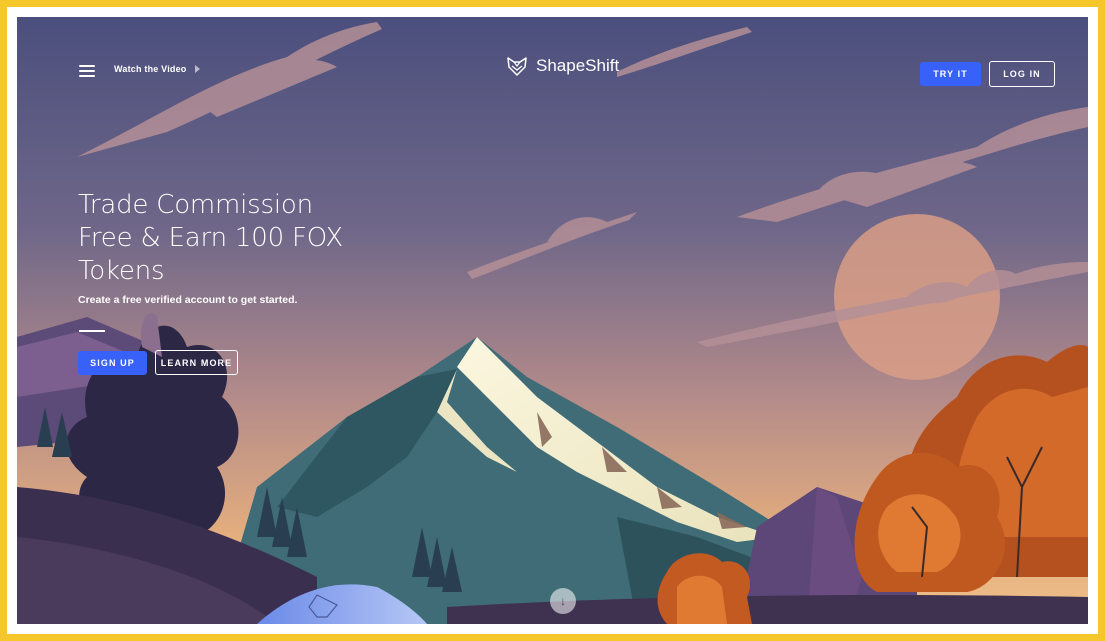  I want to click on hero-title-line-2: Free & Earn 100 FOX, so click(210, 238).